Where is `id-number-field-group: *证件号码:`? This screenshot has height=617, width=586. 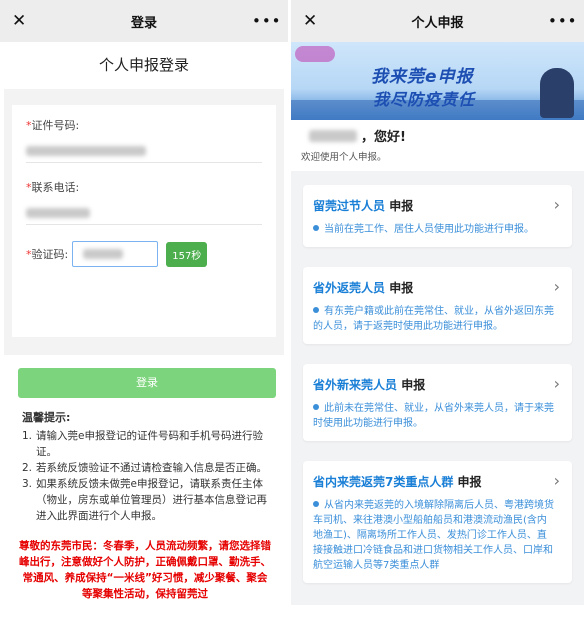
id-number-field-group: *证件号码: is located at coordinates (144, 140).